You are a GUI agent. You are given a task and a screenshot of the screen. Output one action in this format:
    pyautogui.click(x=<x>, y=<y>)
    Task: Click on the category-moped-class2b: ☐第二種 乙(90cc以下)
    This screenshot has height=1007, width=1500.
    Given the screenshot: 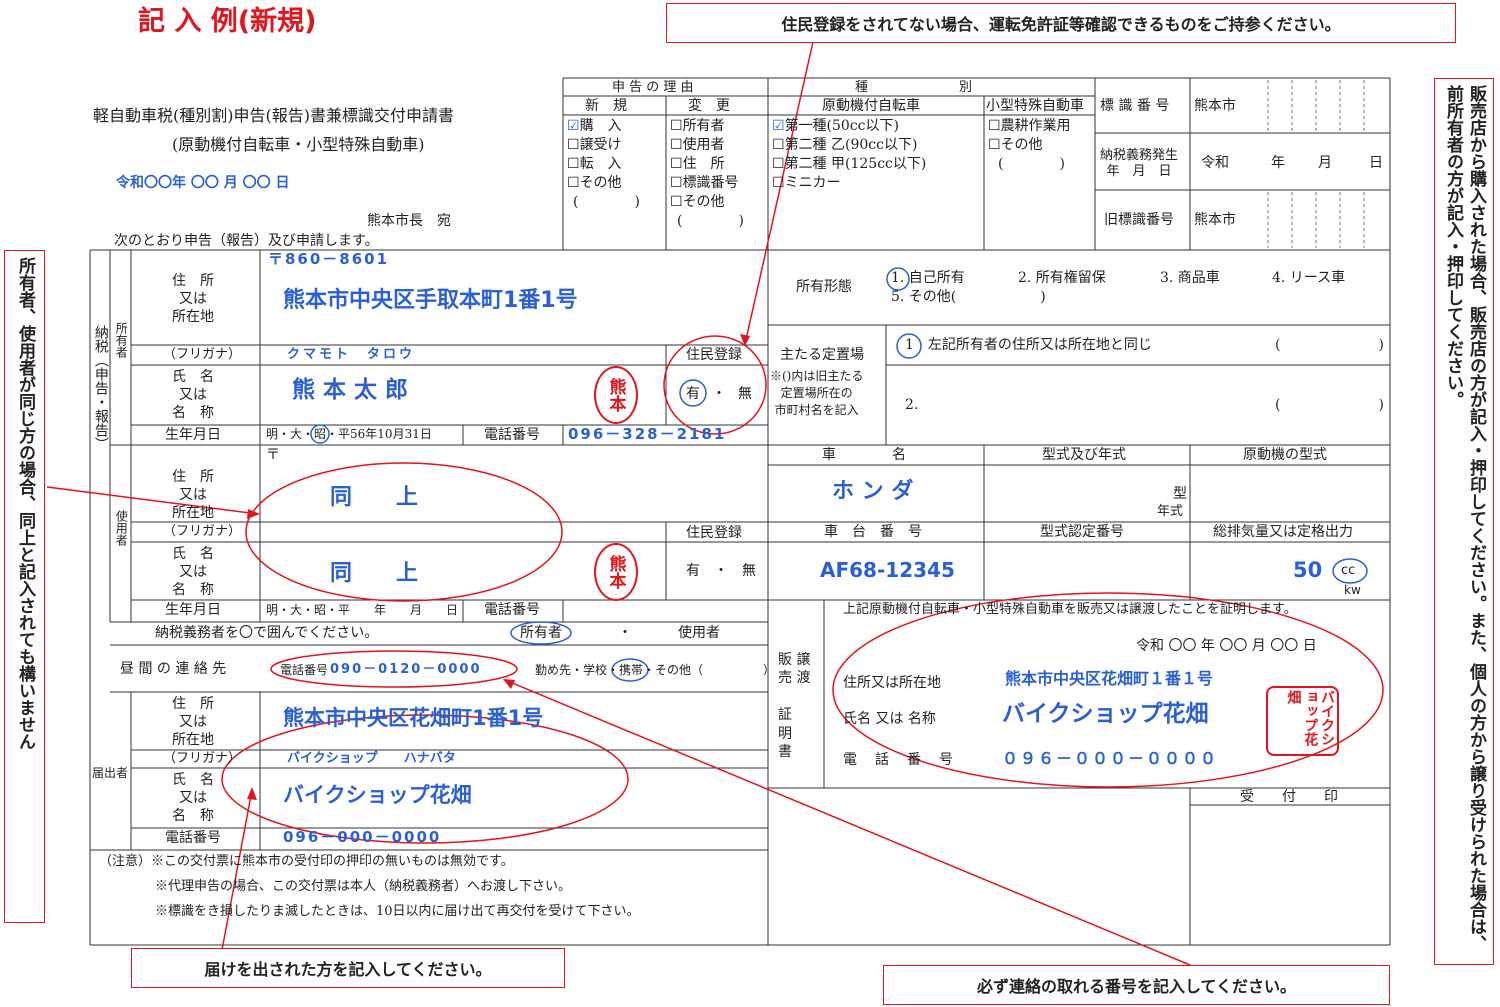 What is the action you would take?
    pyautogui.click(x=844, y=145)
    